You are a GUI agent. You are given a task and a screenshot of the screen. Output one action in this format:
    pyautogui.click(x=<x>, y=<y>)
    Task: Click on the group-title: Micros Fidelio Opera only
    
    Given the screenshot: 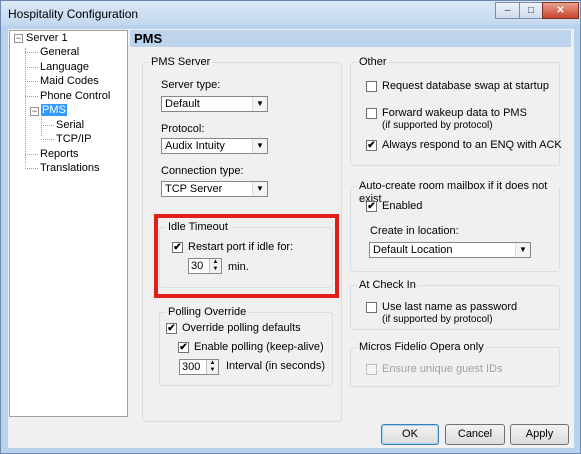 What is the action you would take?
    pyautogui.click(x=421, y=347)
    